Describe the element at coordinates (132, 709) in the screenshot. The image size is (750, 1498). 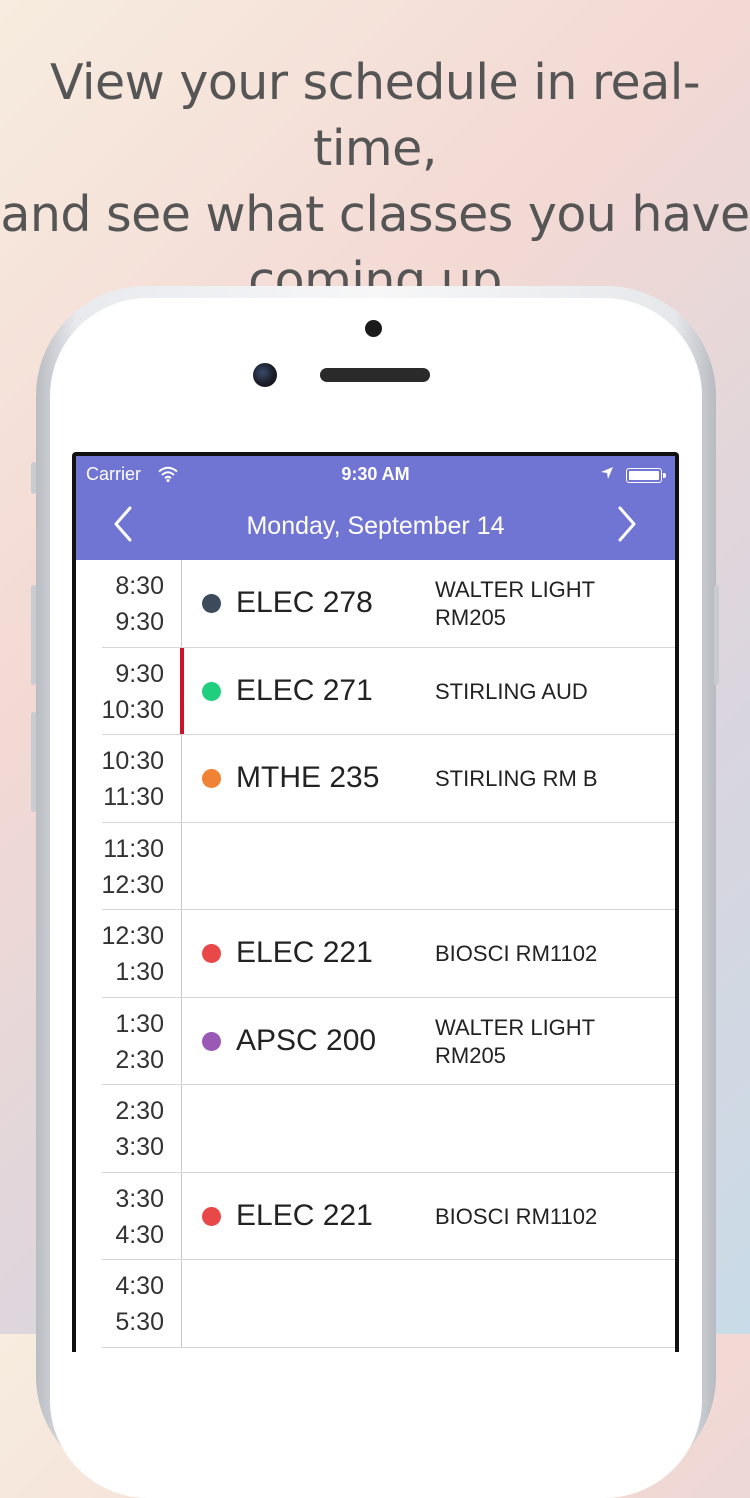
I see `end-time: 10:30` at that location.